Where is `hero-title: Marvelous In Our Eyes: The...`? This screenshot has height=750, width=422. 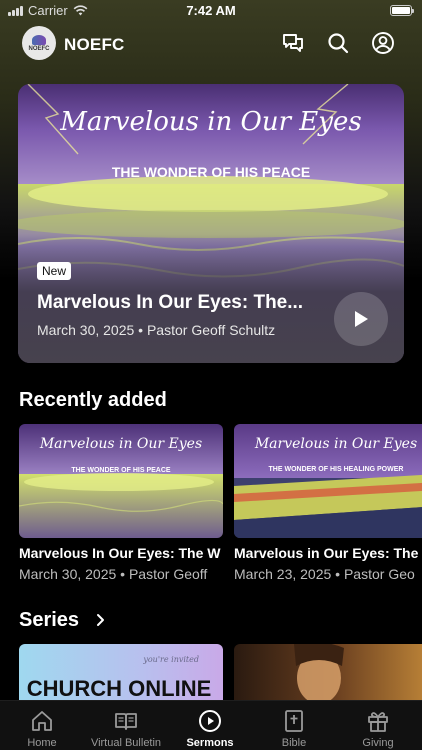 hero-title: Marvelous In Our Eyes: The... is located at coordinates (182, 303).